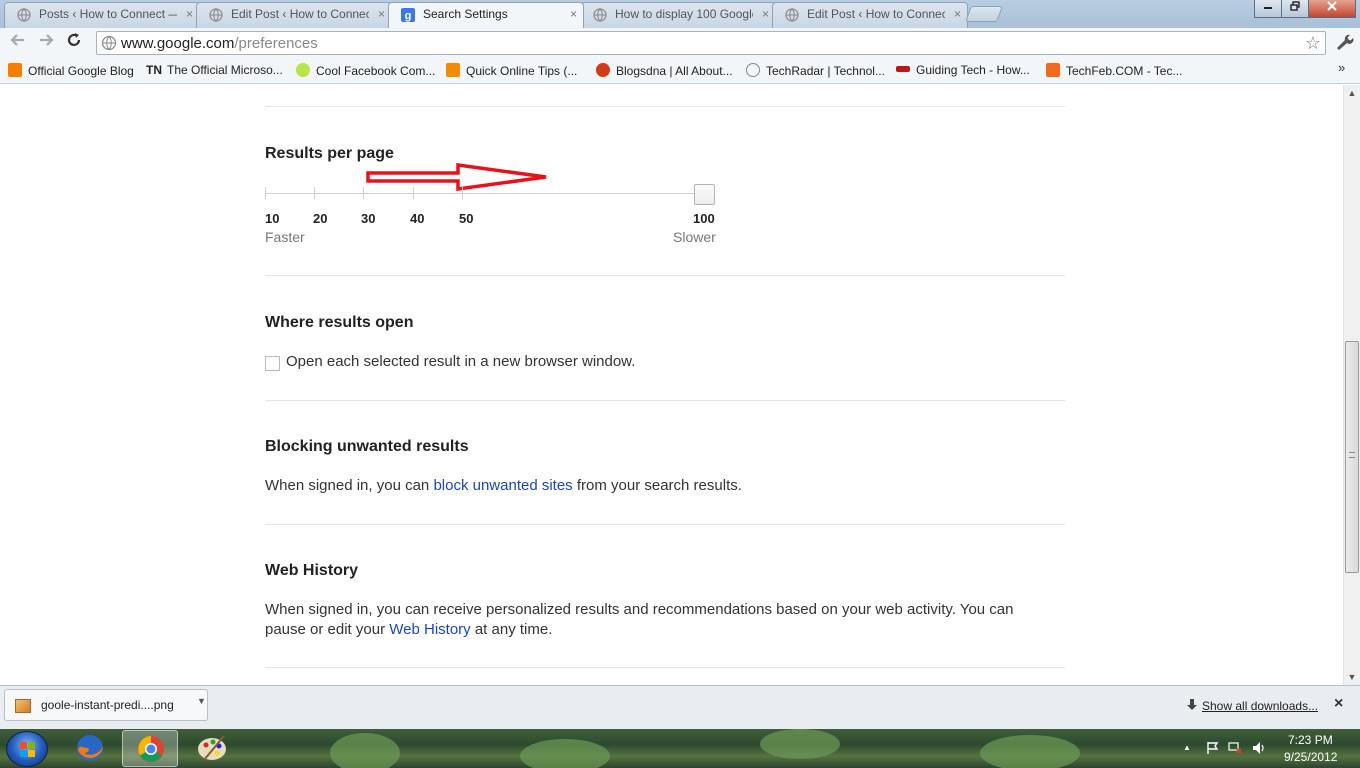  I want to click on address-bar: www.google.com/preferences ☆, so click(711, 43).